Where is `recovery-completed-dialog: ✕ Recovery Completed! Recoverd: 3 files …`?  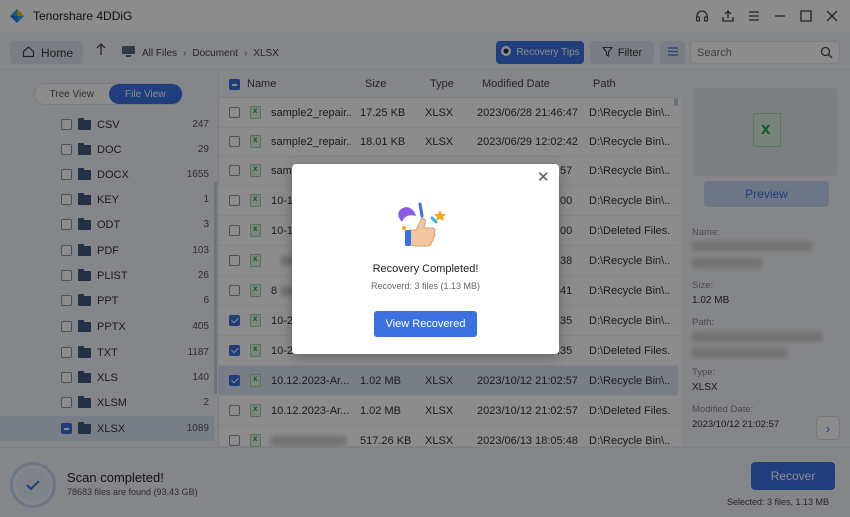 recovery-completed-dialog: ✕ Recovery Completed! Recoverd: 3 files … is located at coordinates (425, 259).